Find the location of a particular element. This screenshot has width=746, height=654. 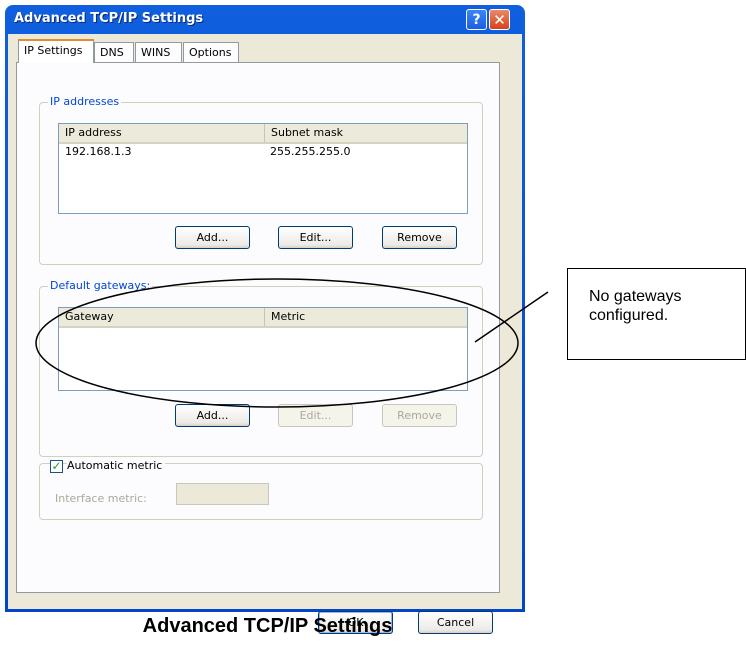

tab-label: IP Settings is located at coordinates (53, 50).